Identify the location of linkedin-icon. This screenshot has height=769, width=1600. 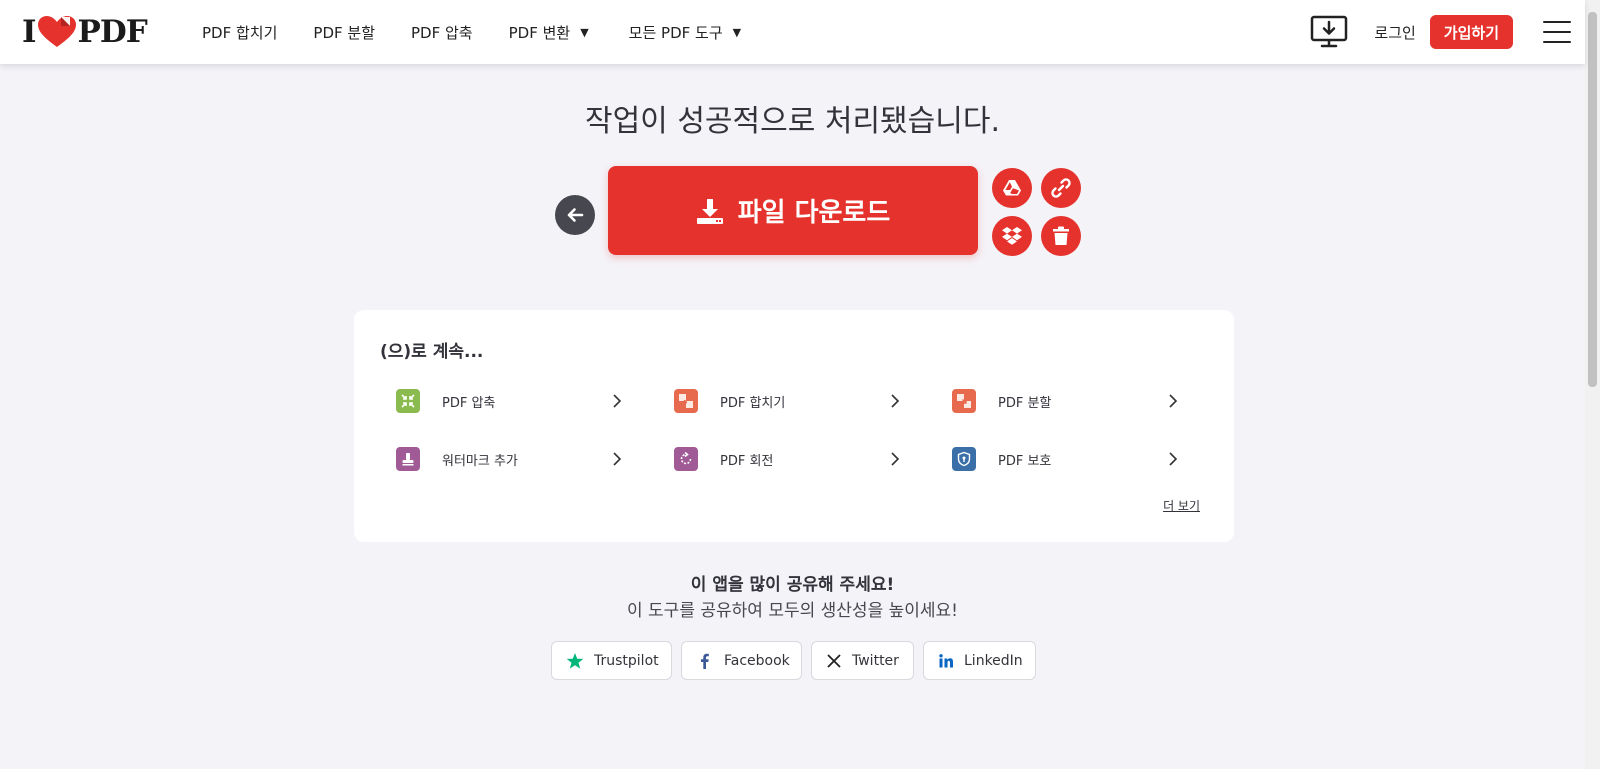
(946, 660).